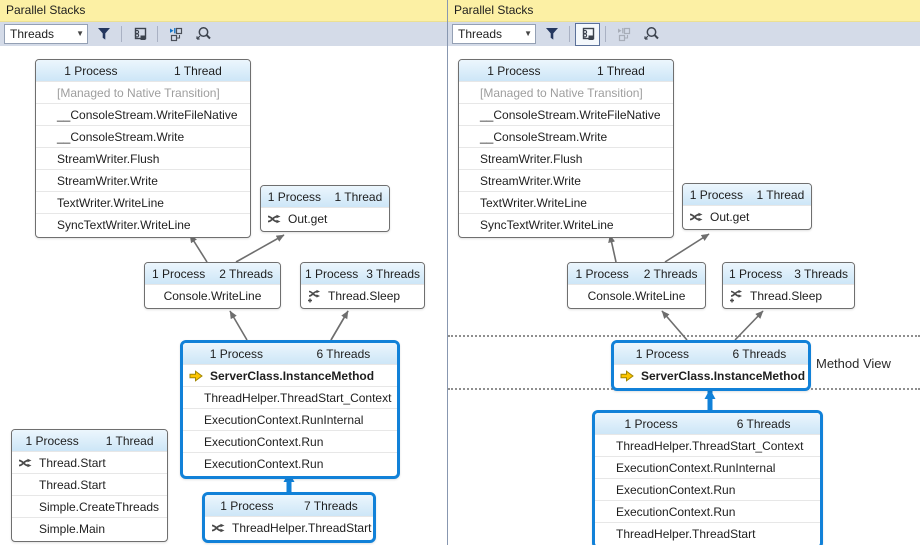 This screenshot has width=920, height=545. Describe the element at coordinates (302, 527) in the screenshot. I see `frame-label: ThreadHelper.ThreadStart` at that location.